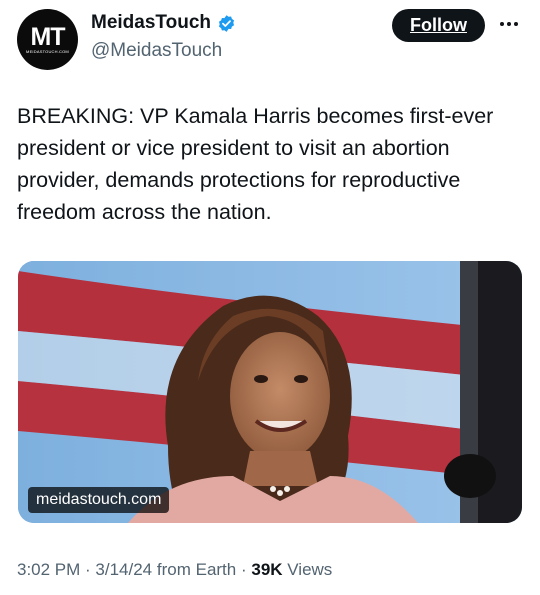 This screenshot has width=540, height=595. I want to click on name-row: MeidasTouch, so click(163, 23).